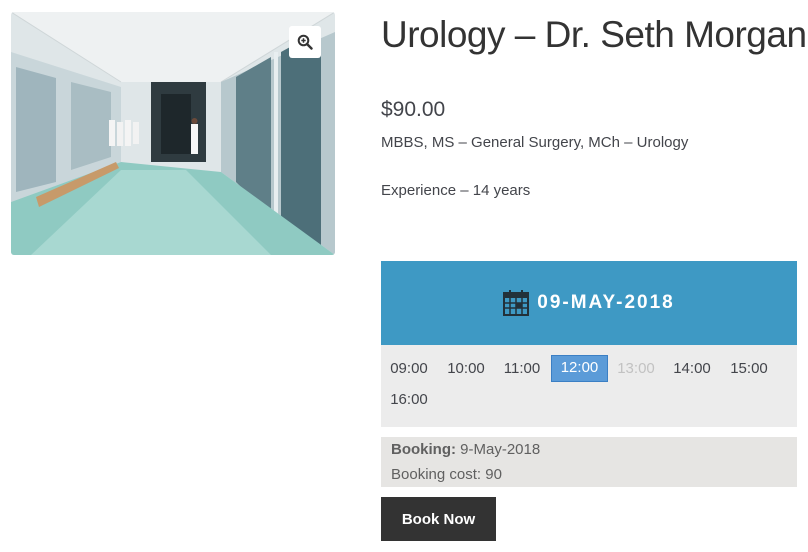 The width and height of the screenshot is (808, 552). Describe the element at coordinates (589, 462) in the screenshot. I see `booking-summary: Booking: 9-May-2018 Booking cost: 90` at that location.